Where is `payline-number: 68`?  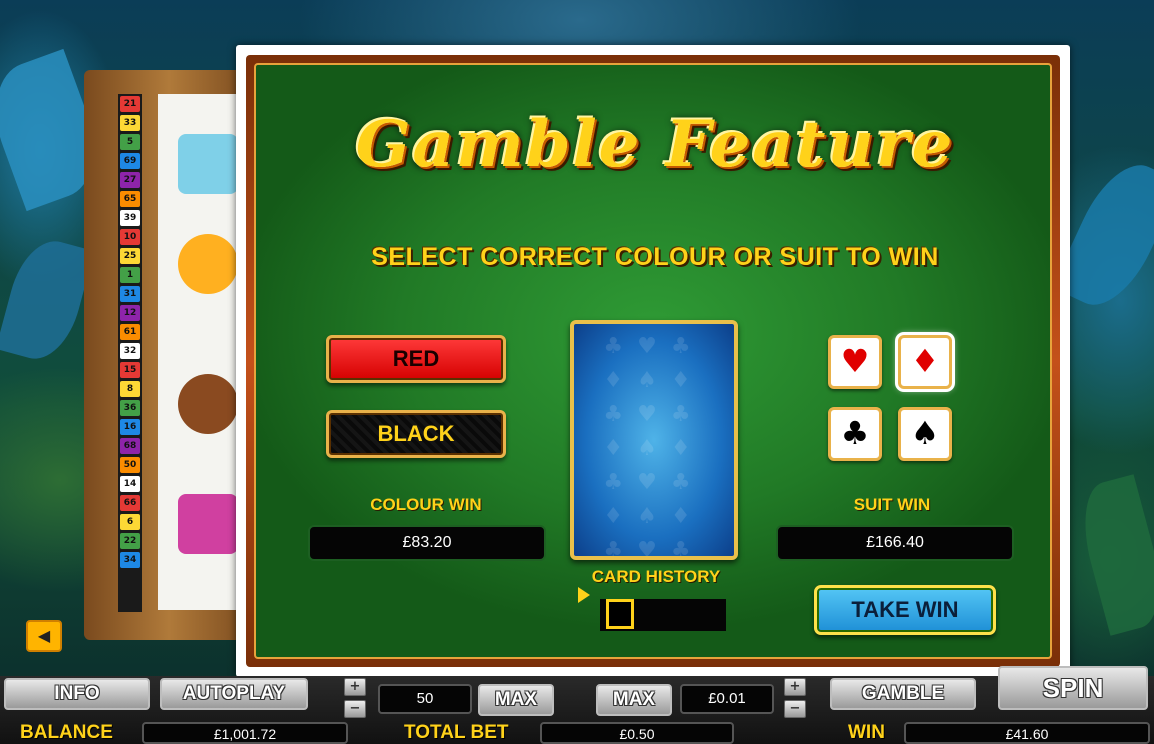
payline-number: 68 is located at coordinates (130, 446).